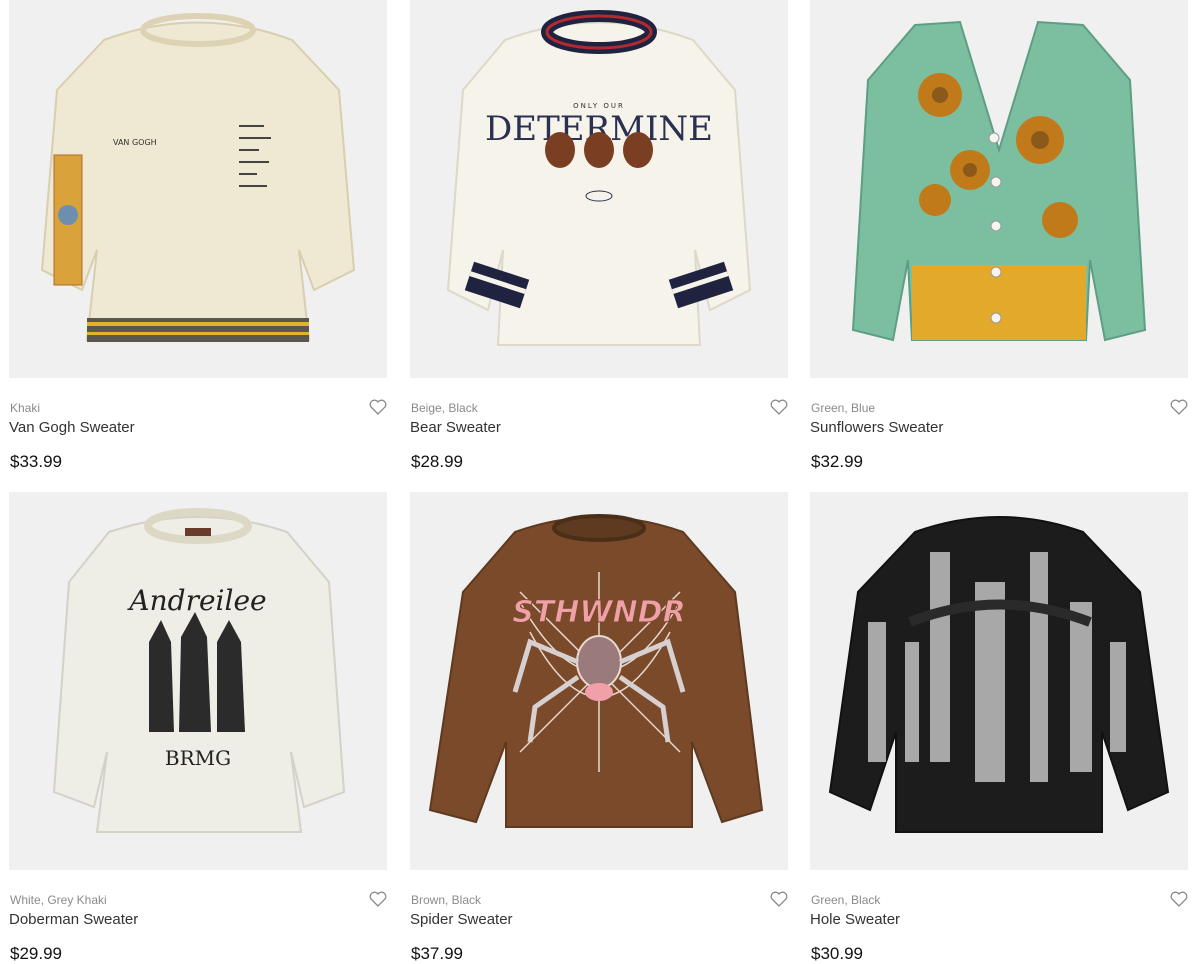 The image size is (1200, 964). What do you see at coordinates (598, 612) in the screenshot?
I see `svg-text: STHWNDR` at bounding box center [598, 612].